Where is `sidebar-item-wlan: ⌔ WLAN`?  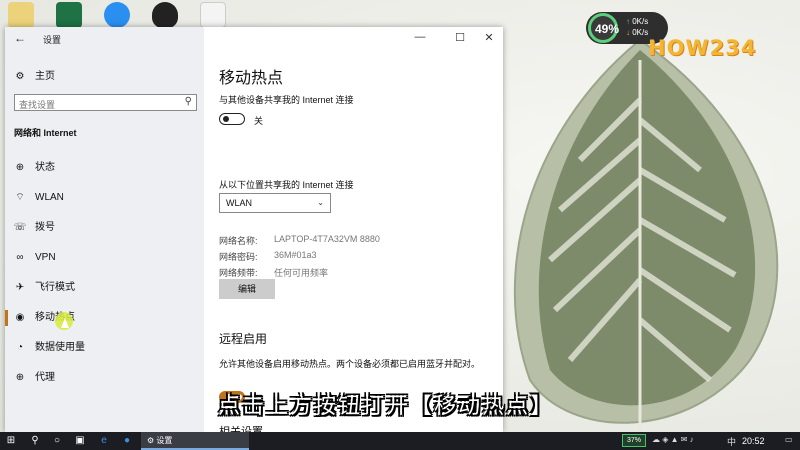 sidebar-item-wlan: ⌔ WLAN is located at coordinates (104, 198).